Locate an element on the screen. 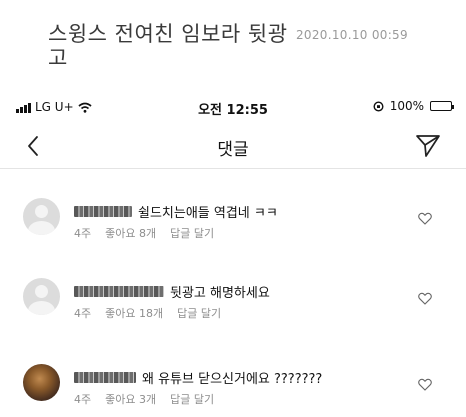 The width and height of the screenshot is (466, 417). orientation-lock-icon is located at coordinates (378, 106).